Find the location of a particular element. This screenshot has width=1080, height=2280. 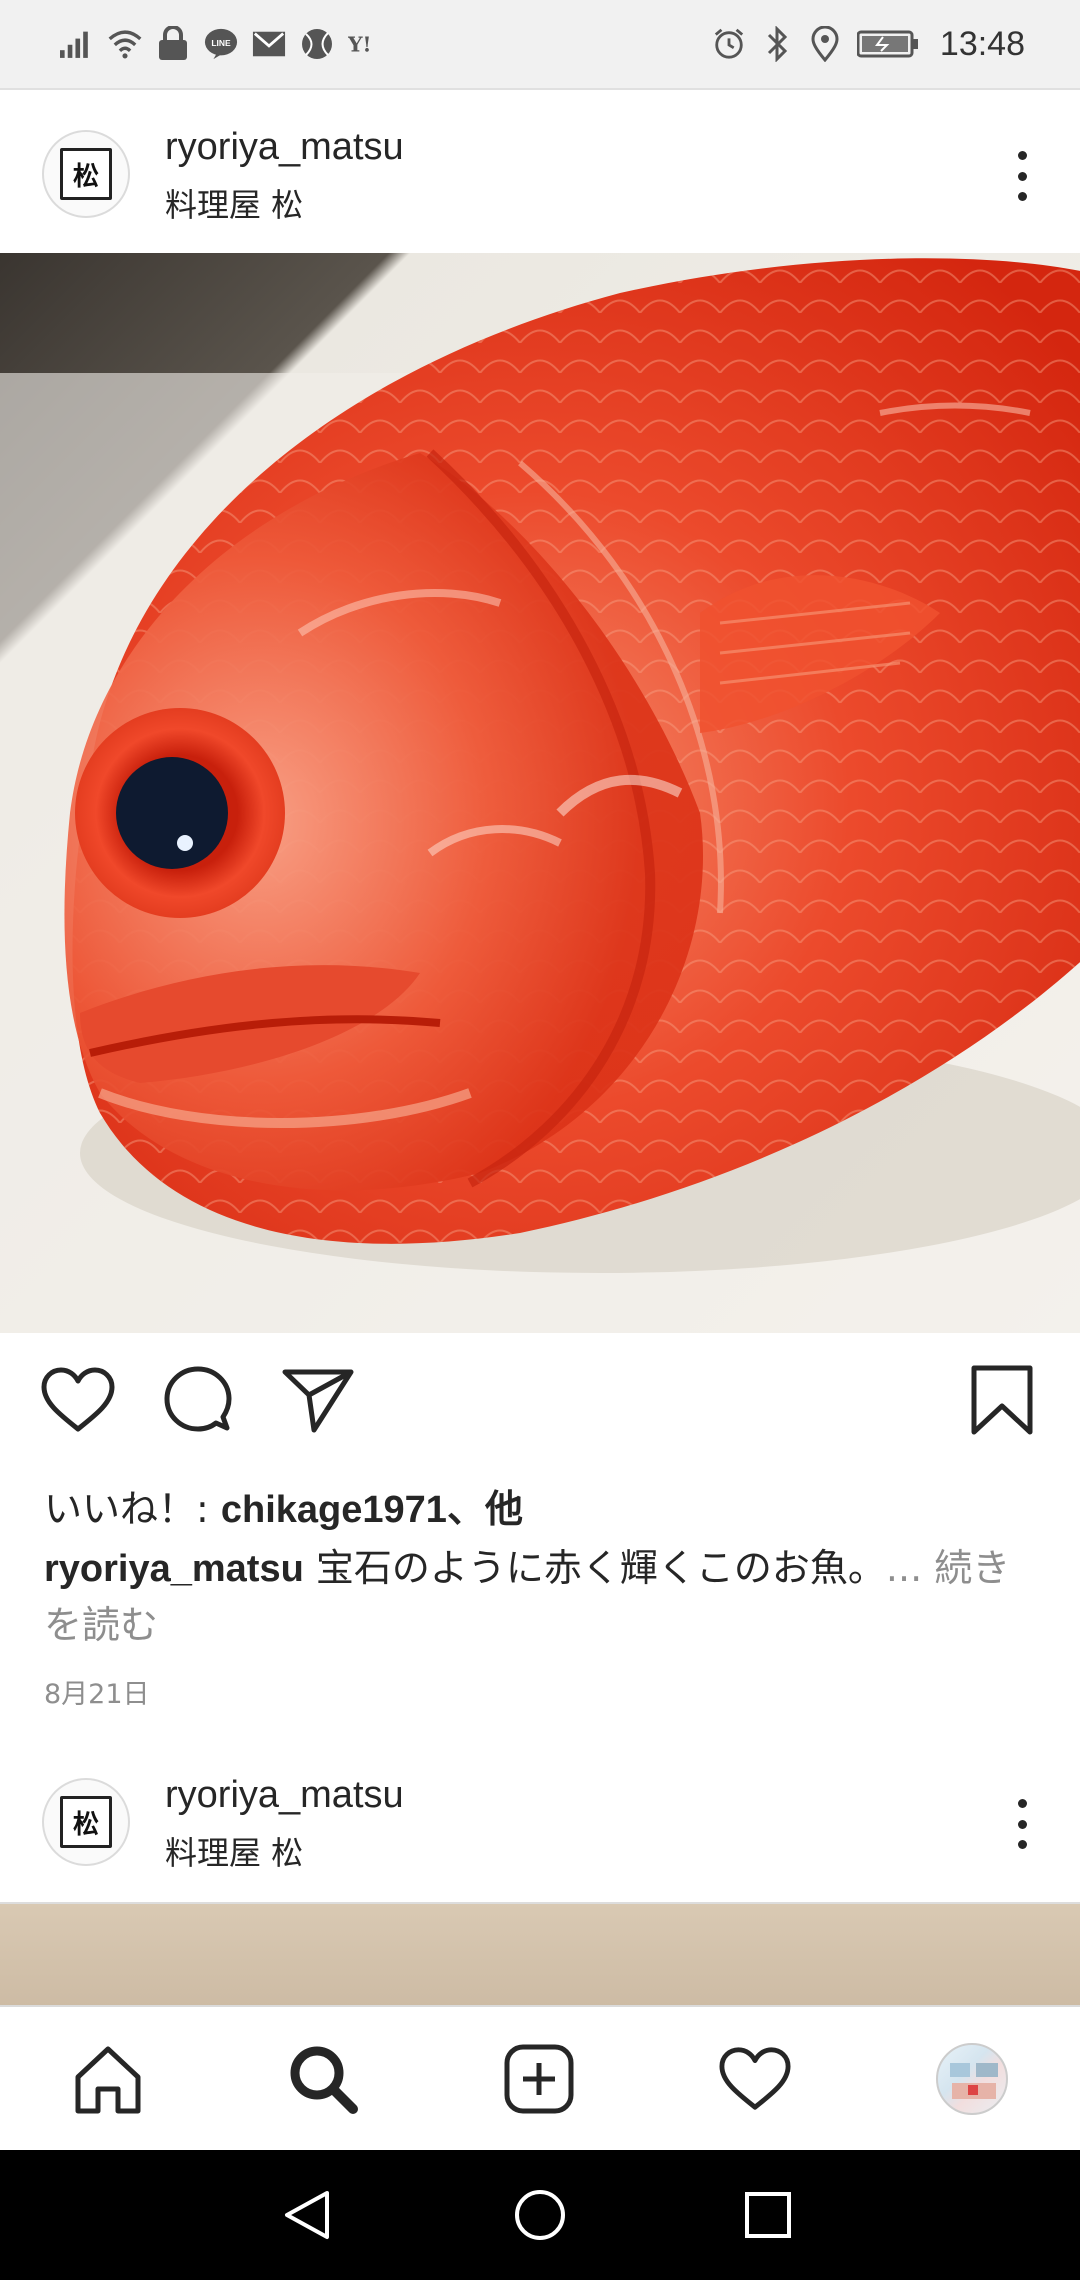

yahoo-icon: Y! is located at coordinates (365, 44).